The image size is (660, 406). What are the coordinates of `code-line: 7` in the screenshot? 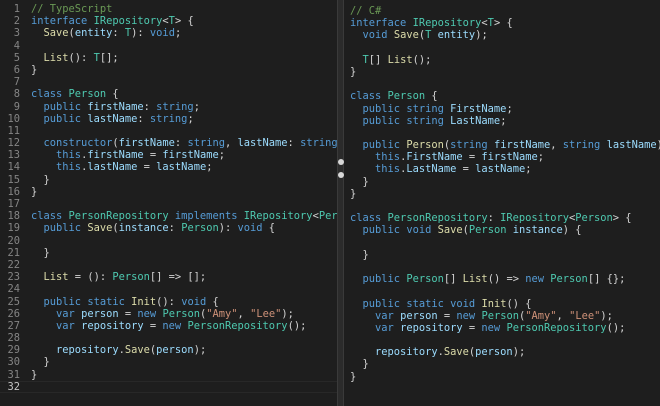 It's located at (168, 82).